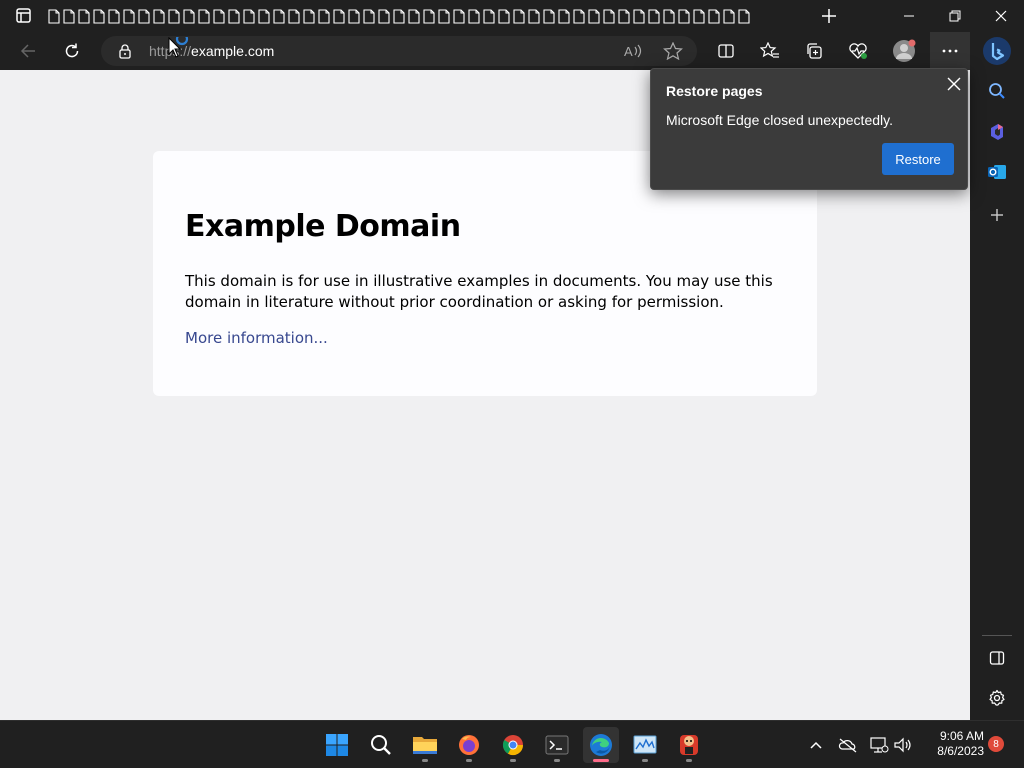  Describe the element at coordinates (997, 698) in the screenshot. I see `sidebar-settings-icon` at that location.